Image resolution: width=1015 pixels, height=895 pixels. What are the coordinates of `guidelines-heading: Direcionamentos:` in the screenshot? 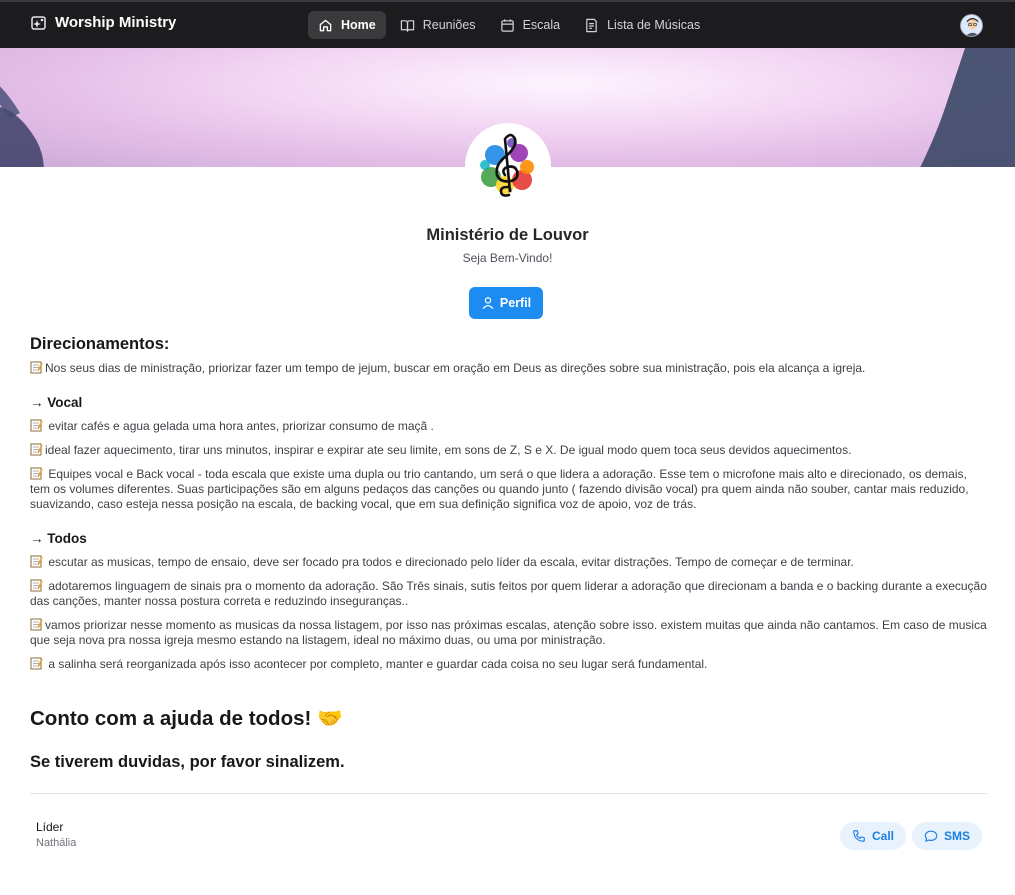 It's located at (100, 344).